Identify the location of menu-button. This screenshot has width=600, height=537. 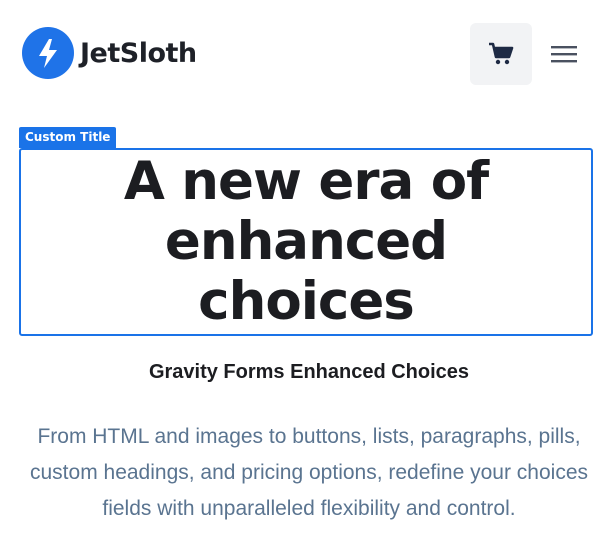
(564, 54).